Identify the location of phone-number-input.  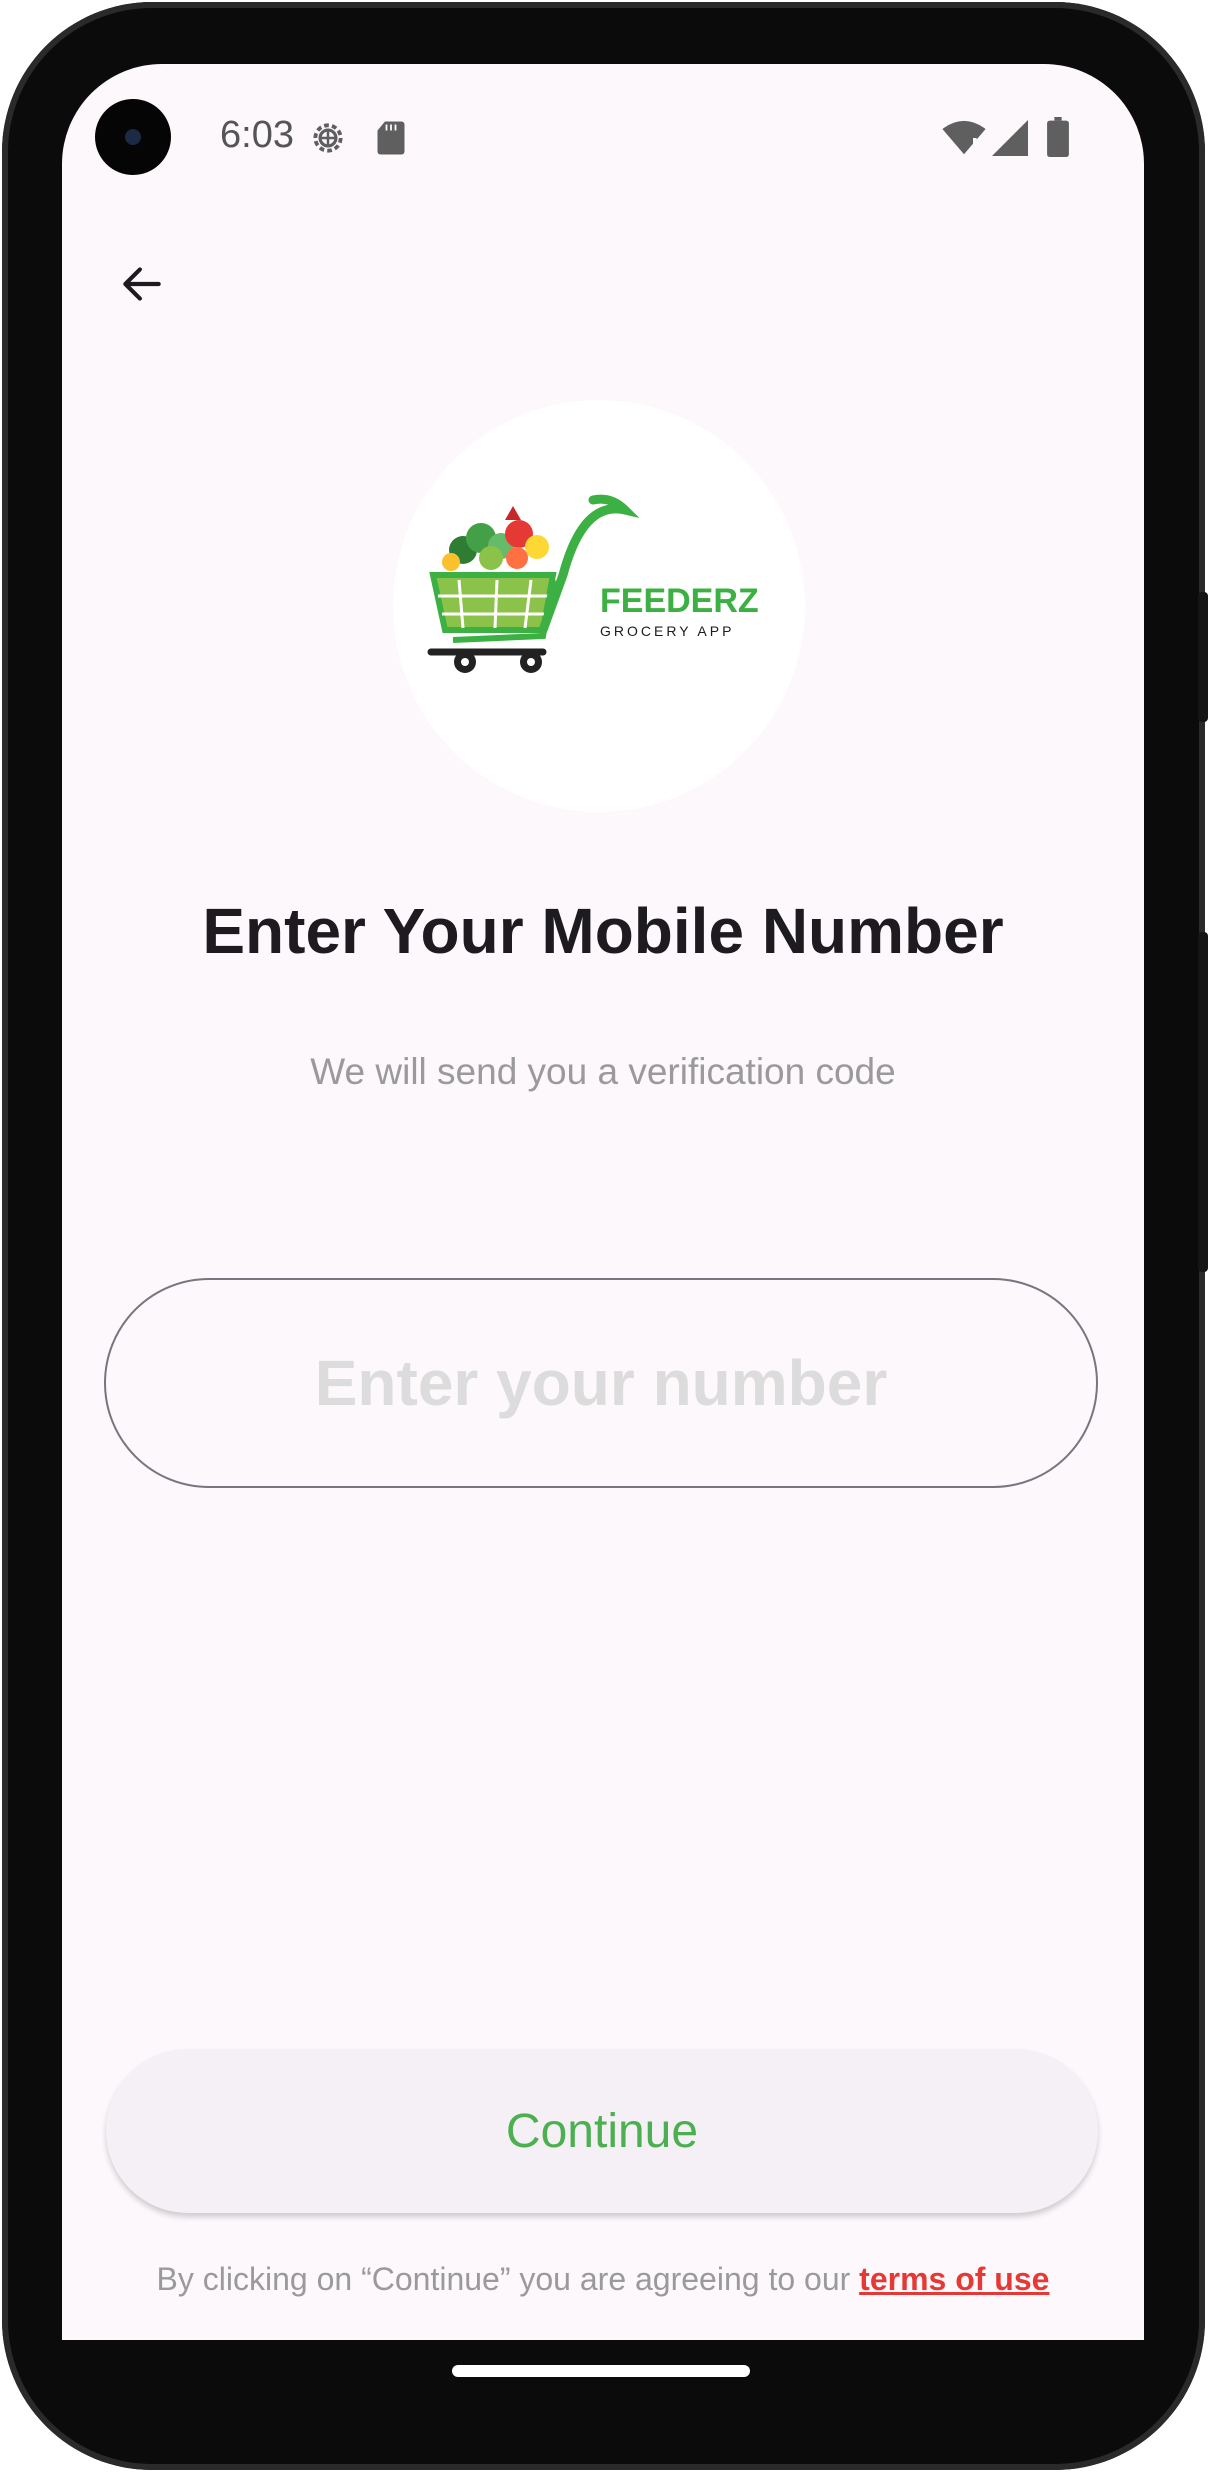
(601, 1383).